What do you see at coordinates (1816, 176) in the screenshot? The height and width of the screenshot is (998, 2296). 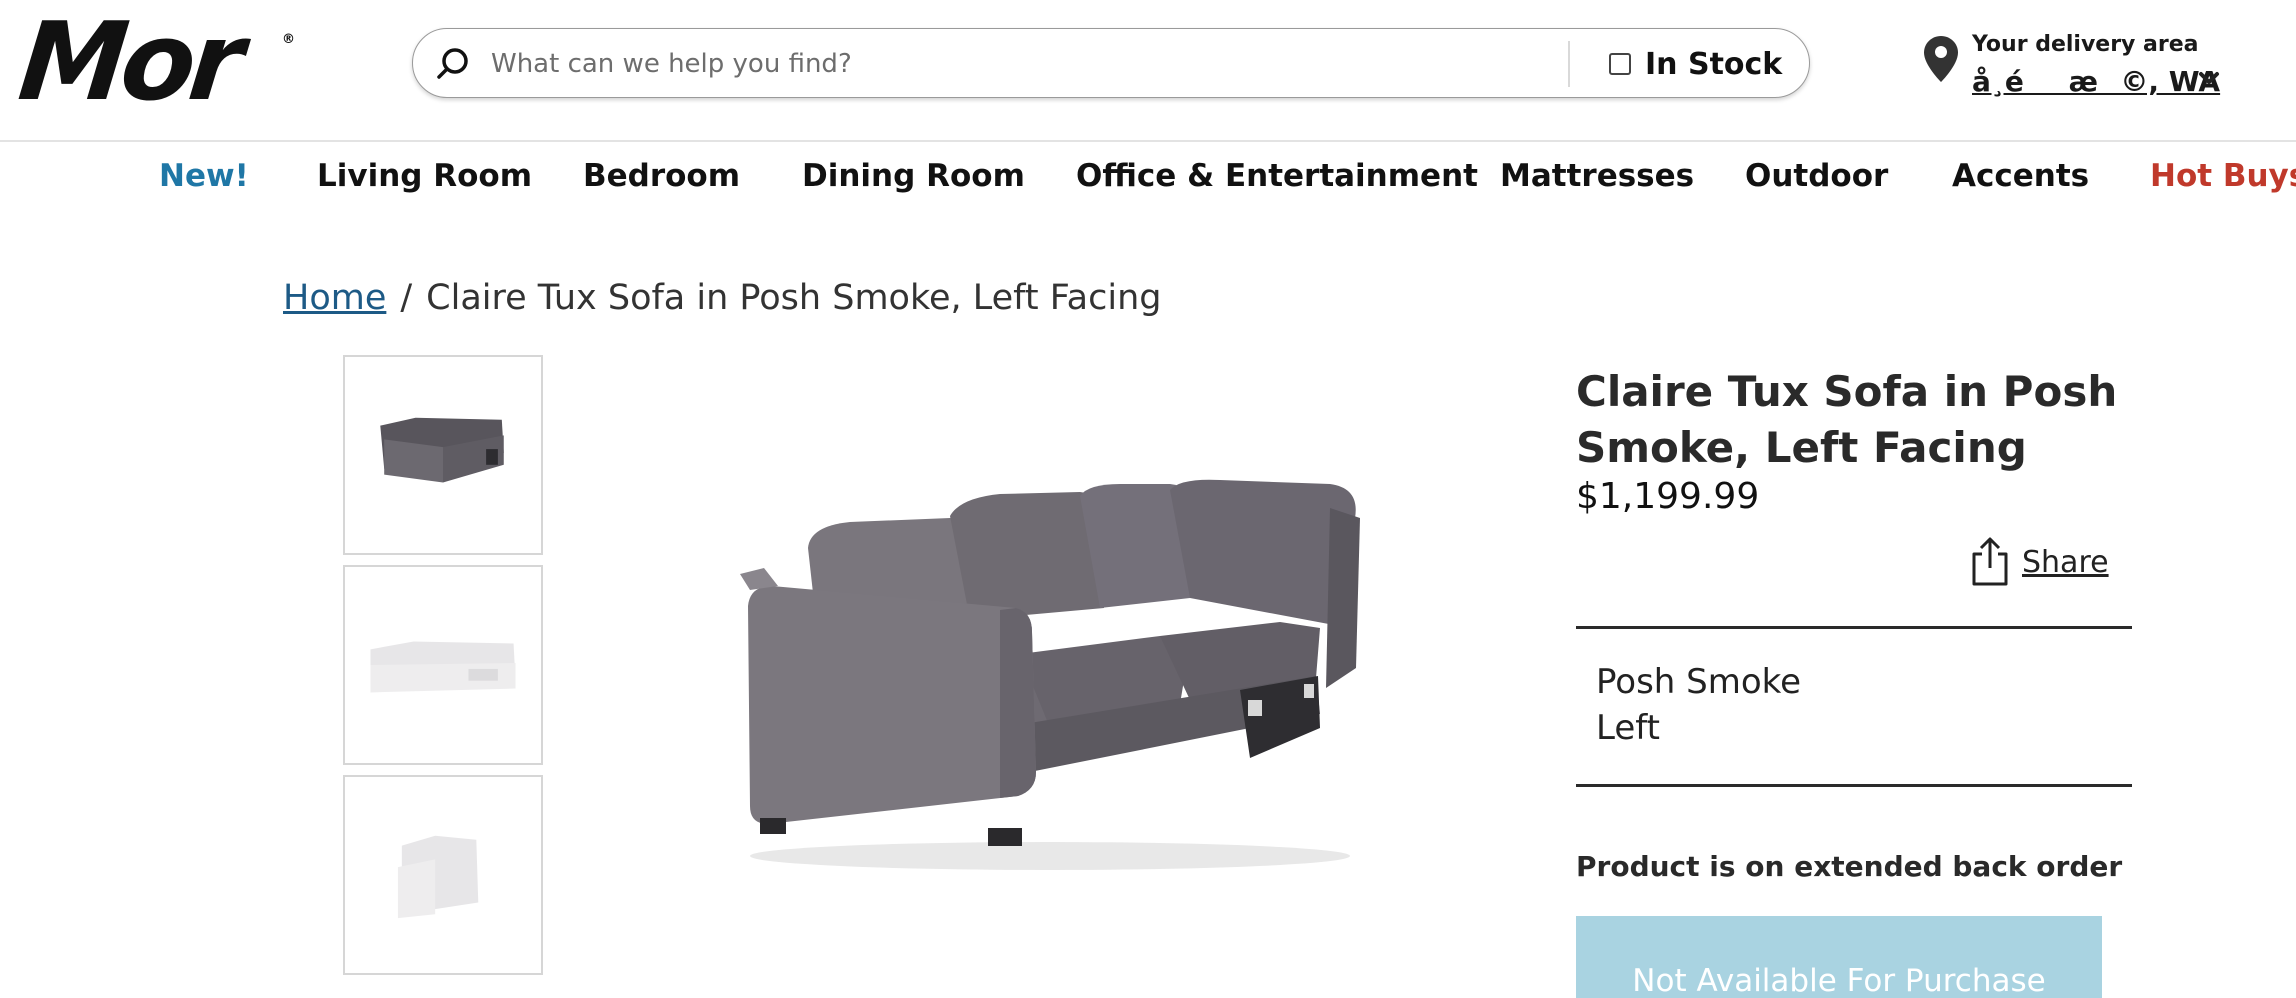 I see `nav-item-outdoor: Outdoor` at bounding box center [1816, 176].